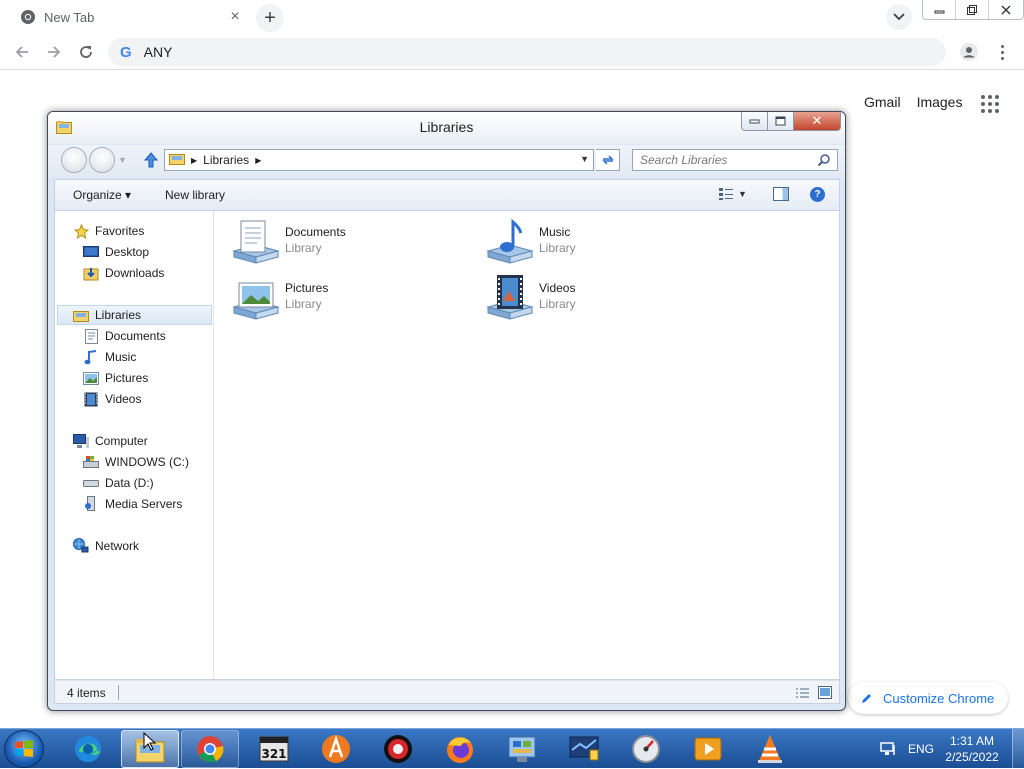  I want to click on network-status-icon, so click(889, 749).